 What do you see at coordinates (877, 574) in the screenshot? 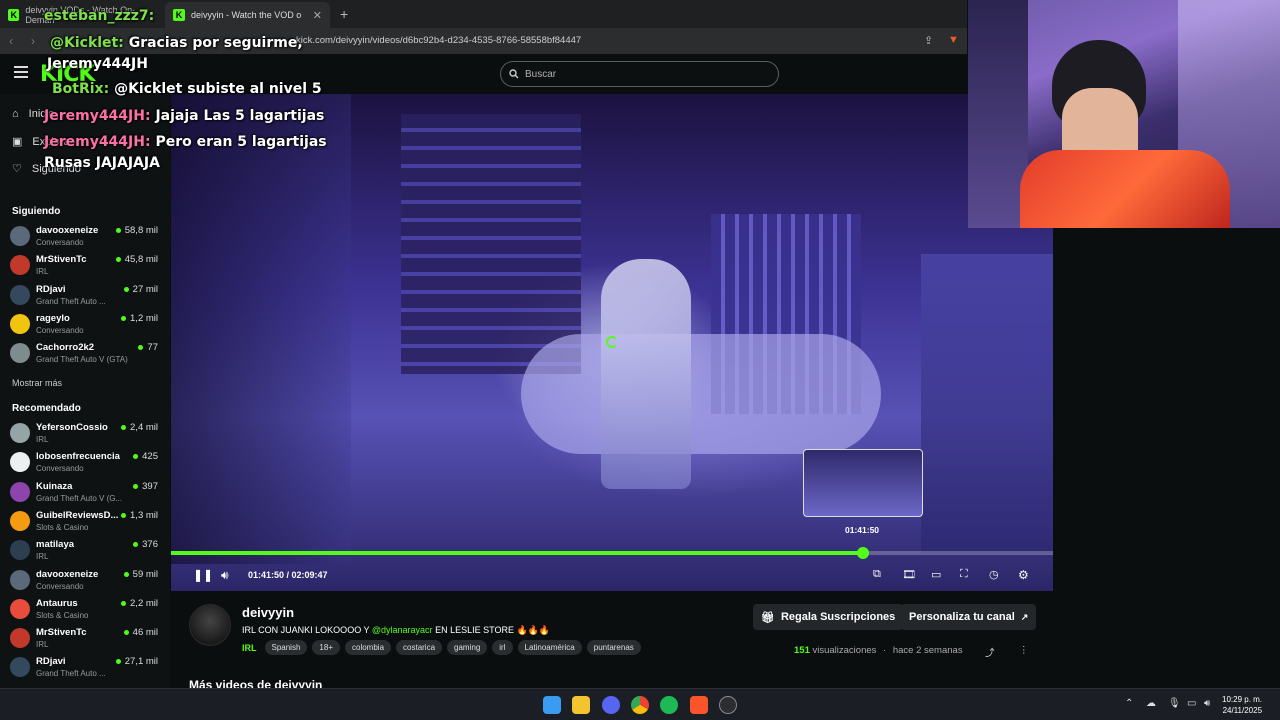
I see `miniplayer-icon: ⧉` at bounding box center [877, 574].